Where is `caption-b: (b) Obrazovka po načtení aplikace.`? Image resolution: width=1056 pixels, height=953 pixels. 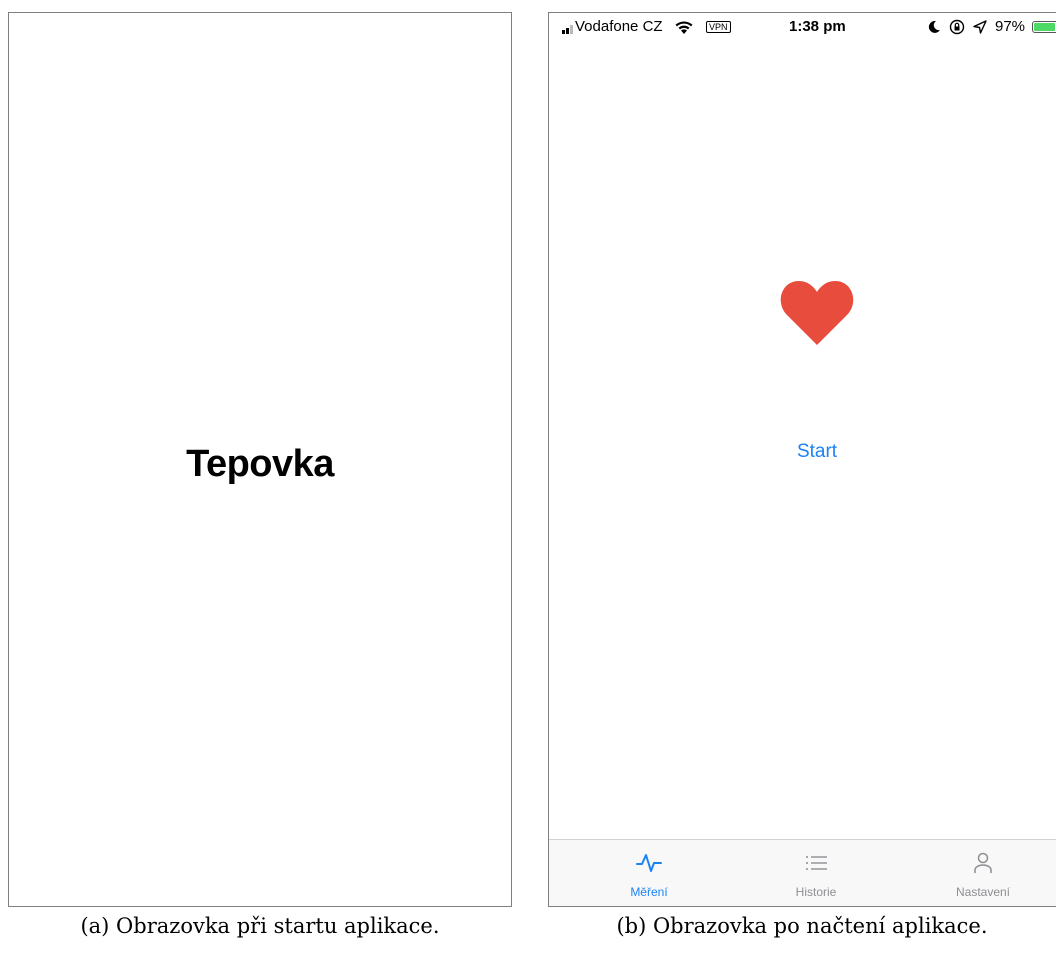 caption-b: (b) Obrazovka po načtení aplikace. is located at coordinates (802, 926).